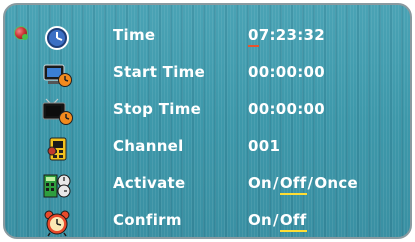  Describe the element at coordinates (207, 75) in the screenshot. I see `menu-row-start-time: Start Time 00:00:00` at that location.